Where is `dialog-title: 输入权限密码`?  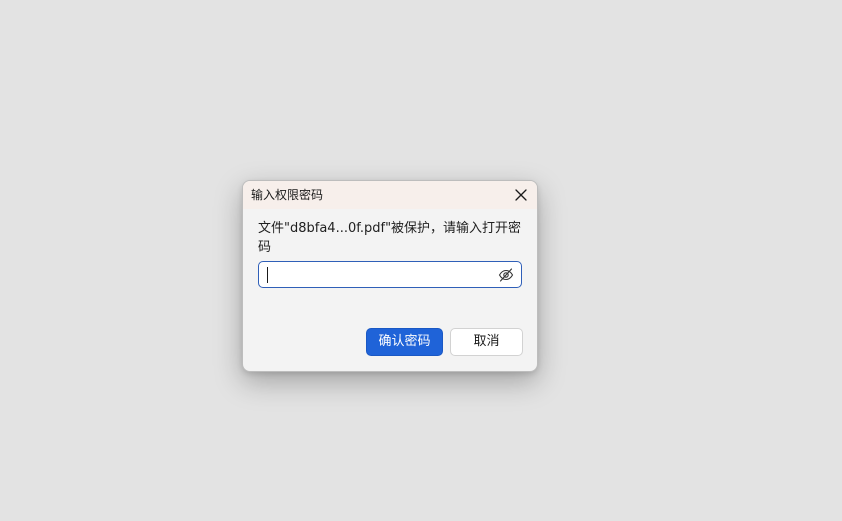 dialog-title: 输入权限密码 is located at coordinates (287, 195).